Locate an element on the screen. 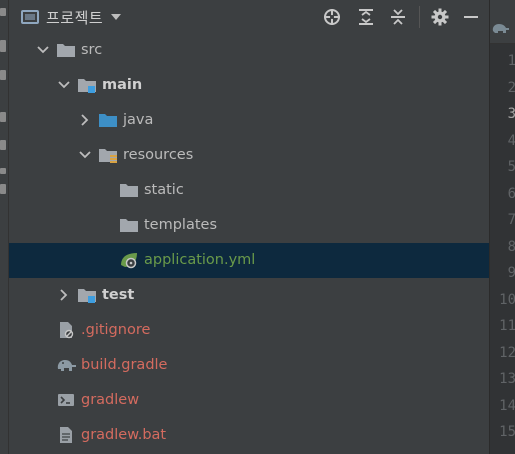 The image size is (515, 454). line-number: 4 is located at coordinates (511, 140).